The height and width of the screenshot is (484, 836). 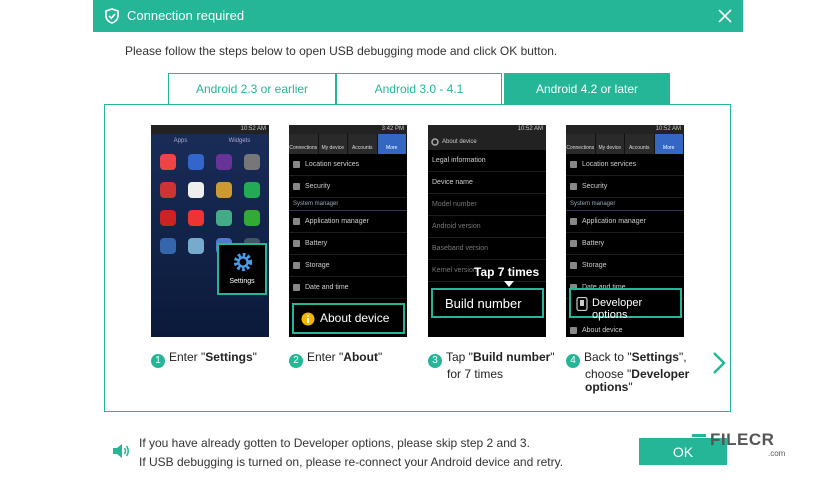 What do you see at coordinates (112, 16) in the screenshot?
I see `shield-check-icon` at bounding box center [112, 16].